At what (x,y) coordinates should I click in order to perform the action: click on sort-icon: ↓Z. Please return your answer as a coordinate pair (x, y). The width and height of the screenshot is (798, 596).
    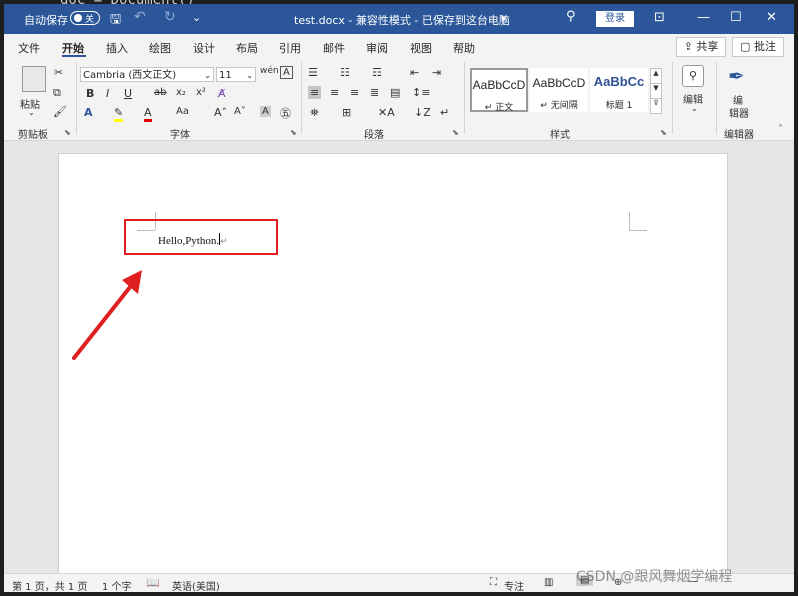
    Looking at the image, I should click on (422, 112).